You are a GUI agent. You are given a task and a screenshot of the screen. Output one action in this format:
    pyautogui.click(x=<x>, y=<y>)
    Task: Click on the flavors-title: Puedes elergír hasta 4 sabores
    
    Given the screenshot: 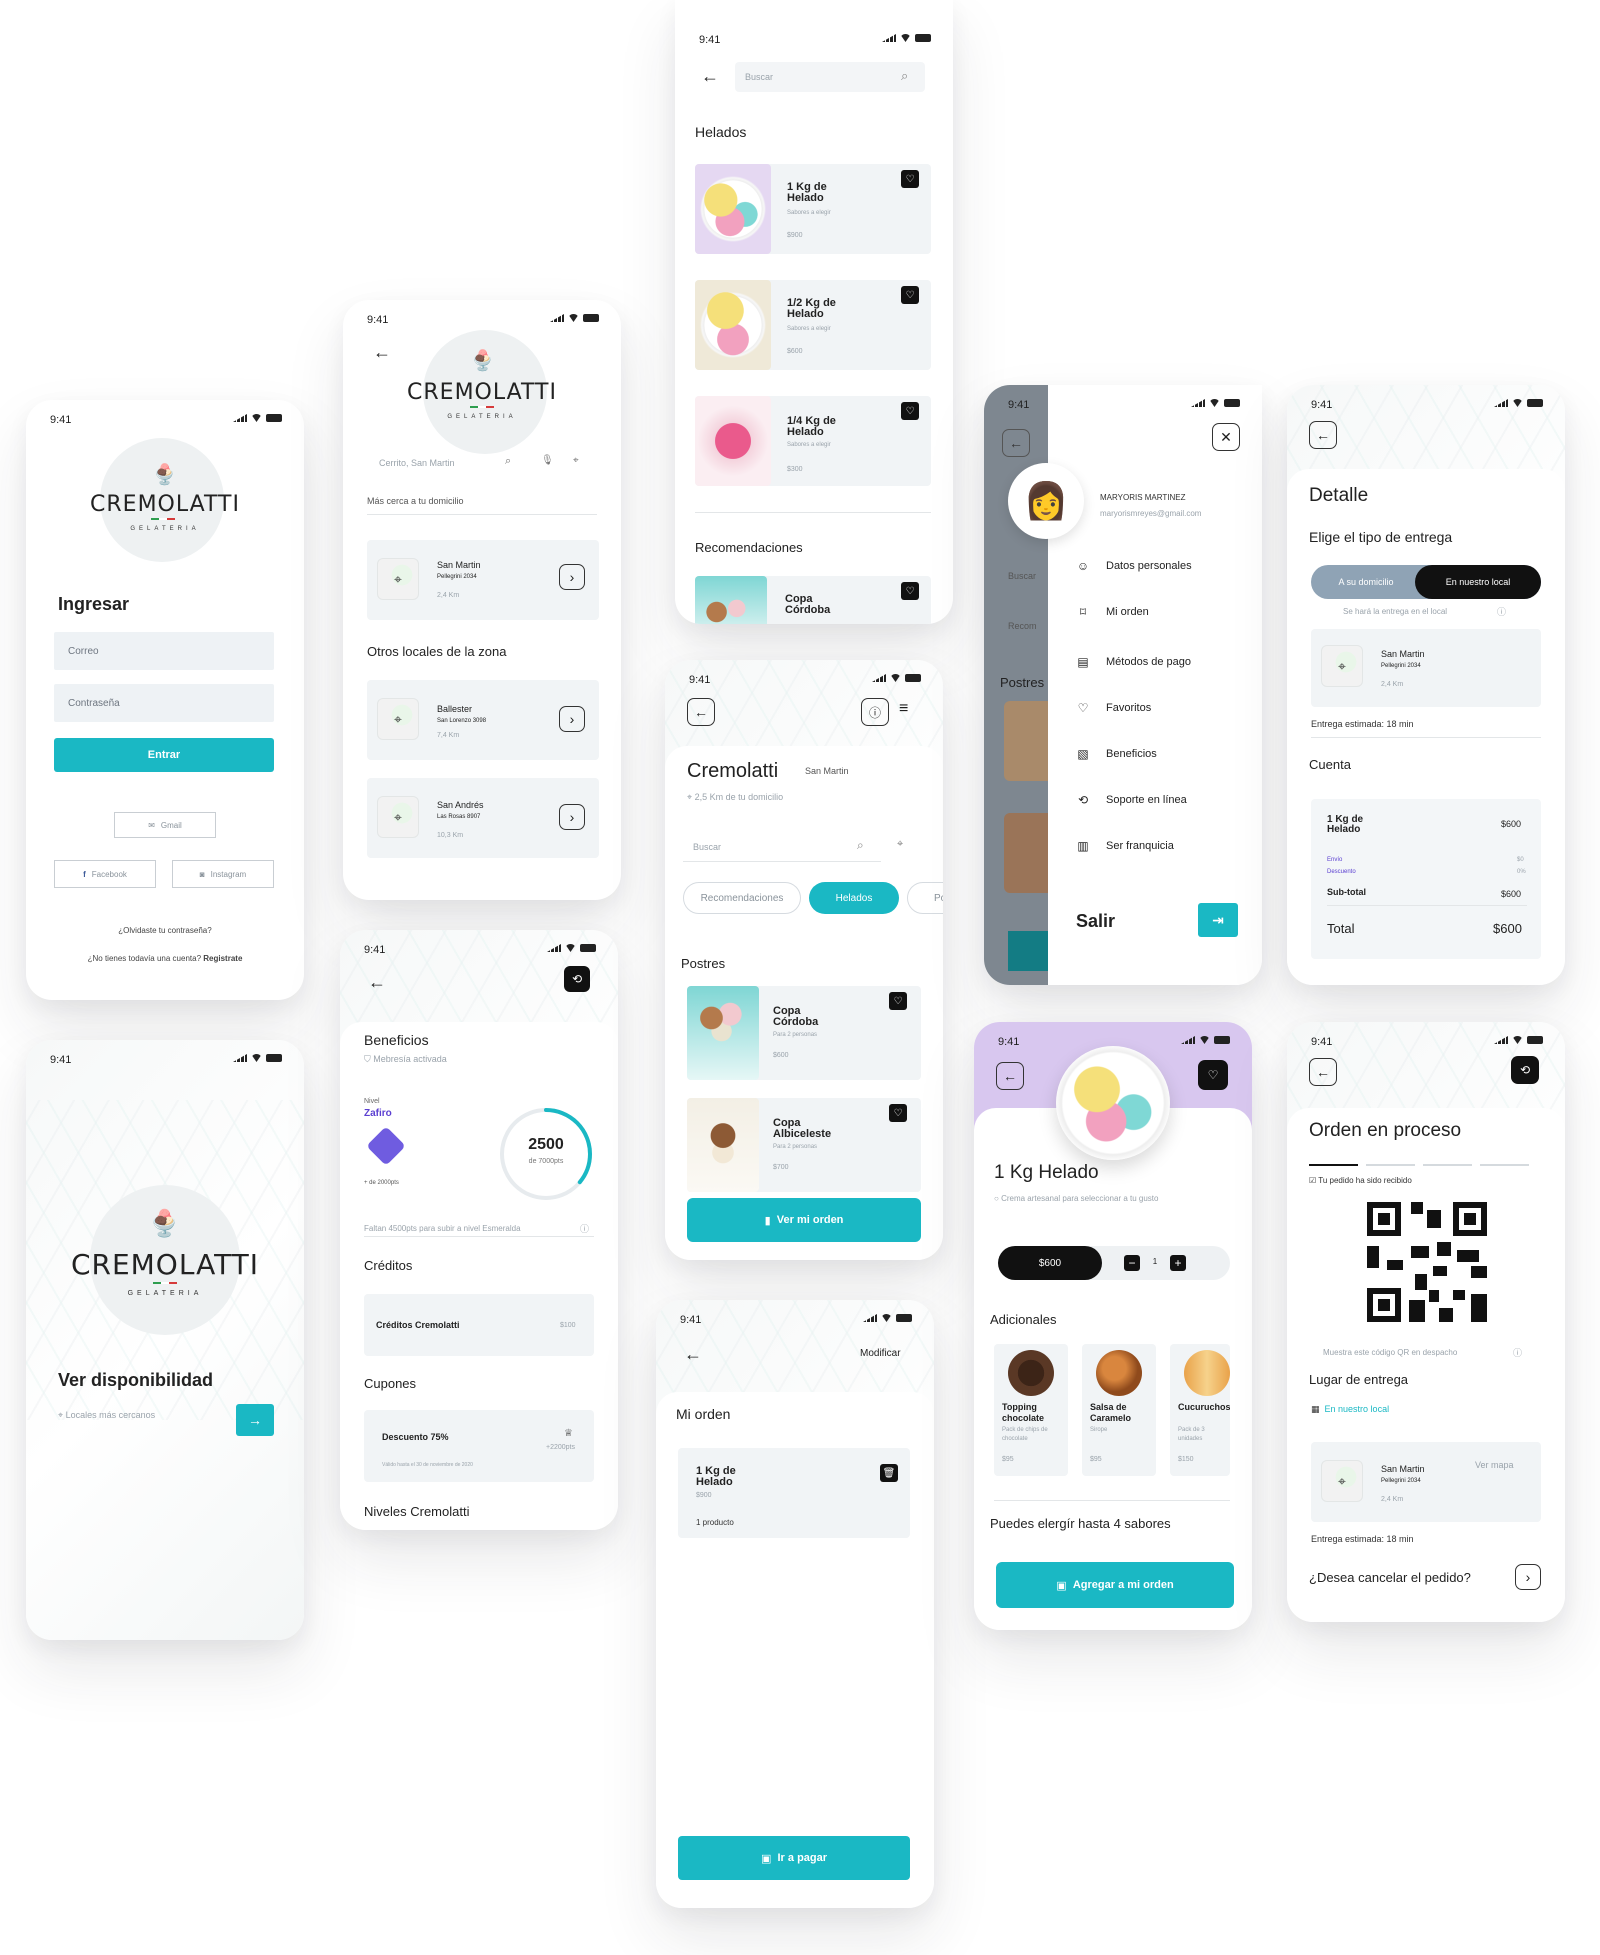 What is the action you would take?
    pyautogui.click(x=1080, y=1523)
    